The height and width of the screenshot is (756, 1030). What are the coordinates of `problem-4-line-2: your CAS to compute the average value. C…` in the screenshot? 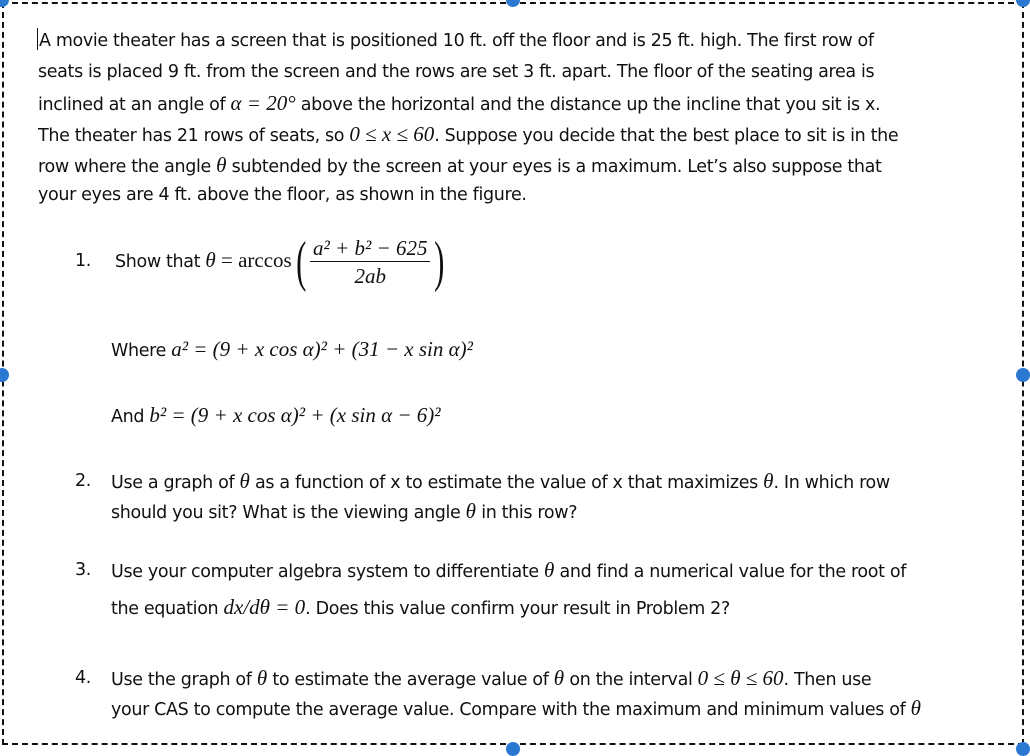 It's located at (516, 709).